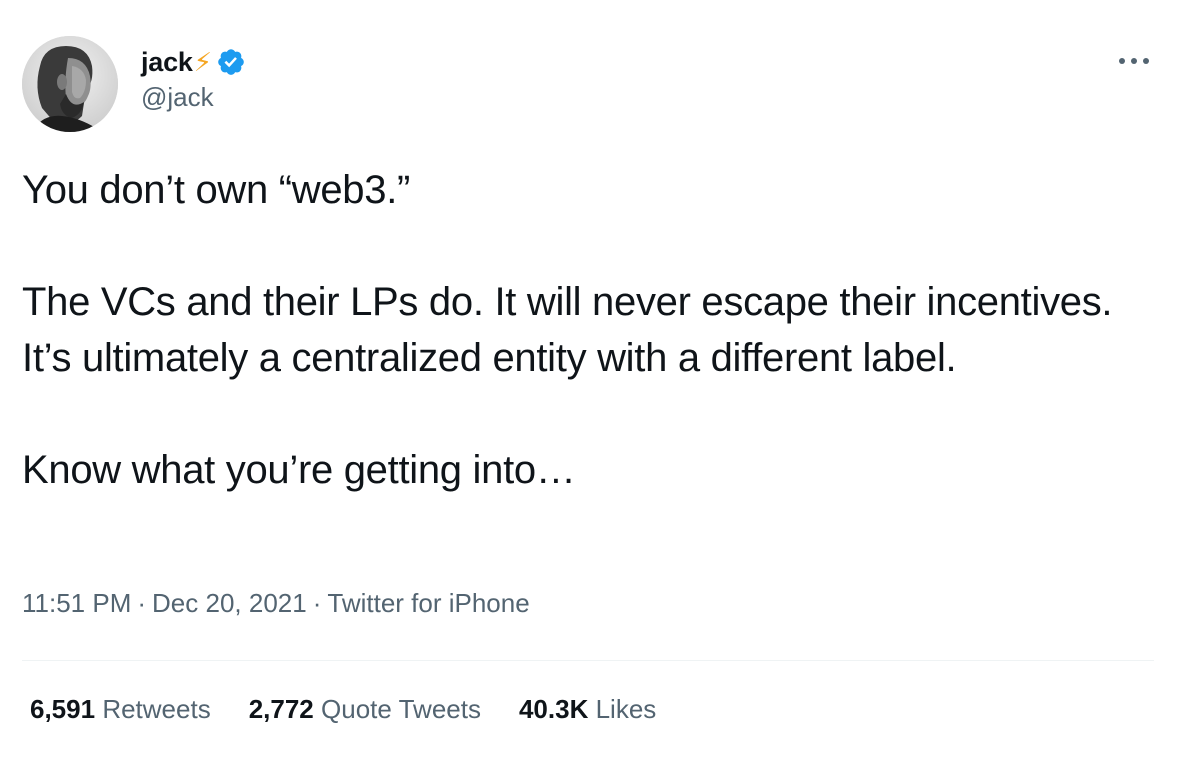 The width and height of the screenshot is (1178, 758). Describe the element at coordinates (167, 62) in the screenshot. I see `author-display-name: jack` at that location.